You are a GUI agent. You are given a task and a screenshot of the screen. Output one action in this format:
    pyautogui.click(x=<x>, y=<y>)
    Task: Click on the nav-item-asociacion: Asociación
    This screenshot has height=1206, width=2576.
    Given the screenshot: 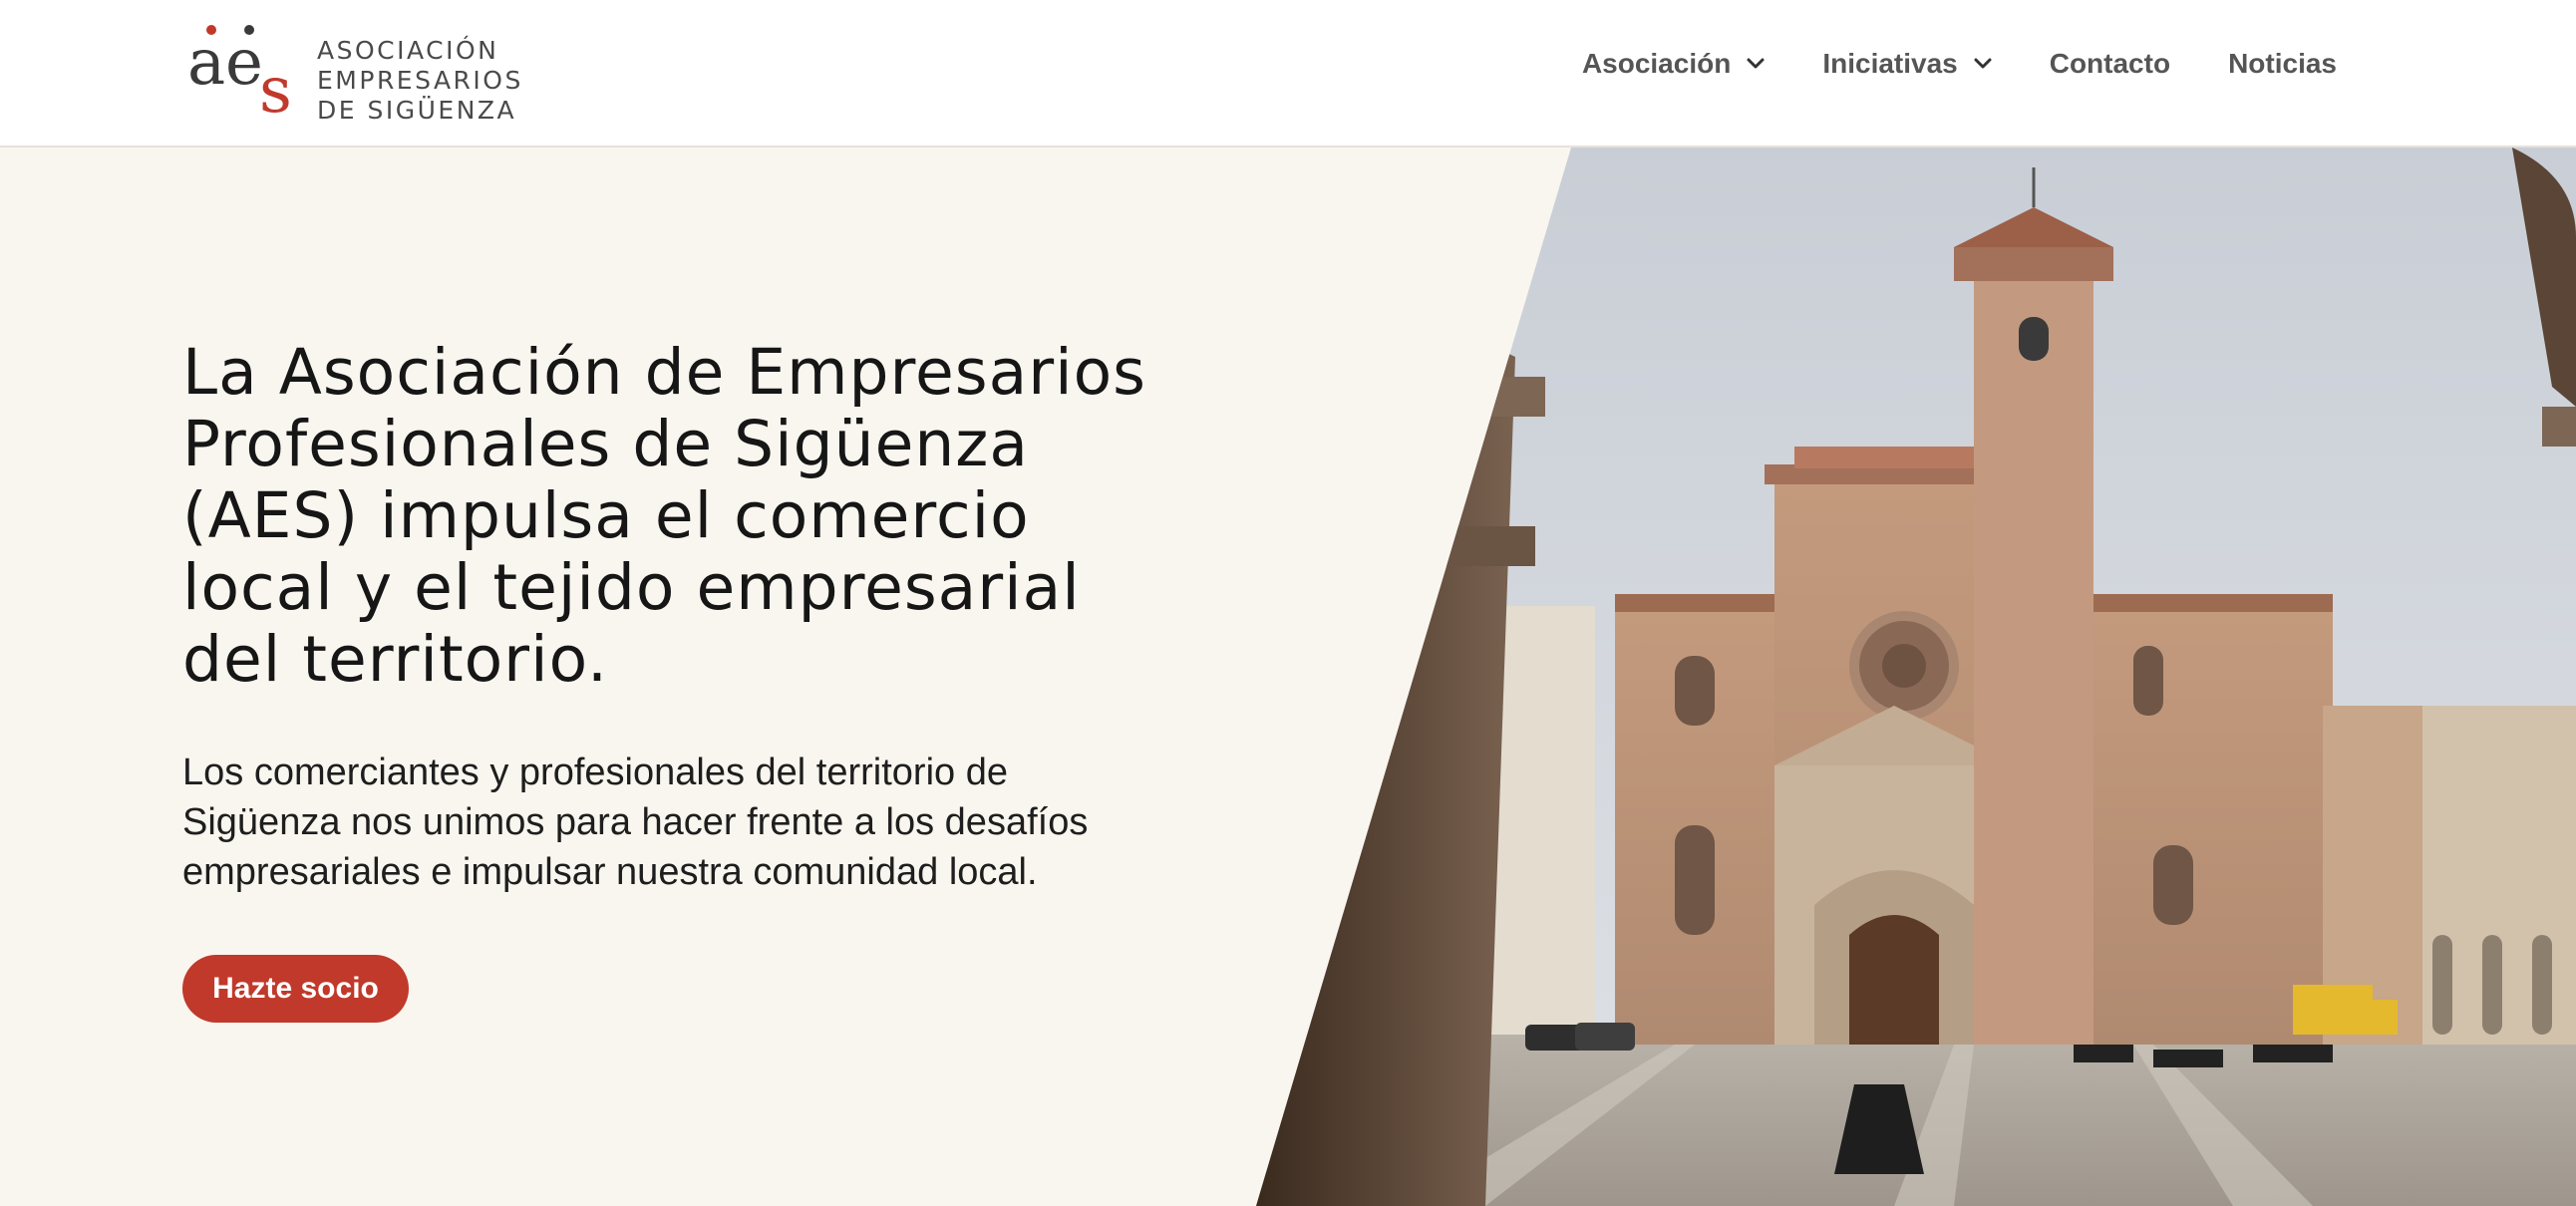 What is the action you would take?
    pyautogui.click(x=1673, y=64)
    